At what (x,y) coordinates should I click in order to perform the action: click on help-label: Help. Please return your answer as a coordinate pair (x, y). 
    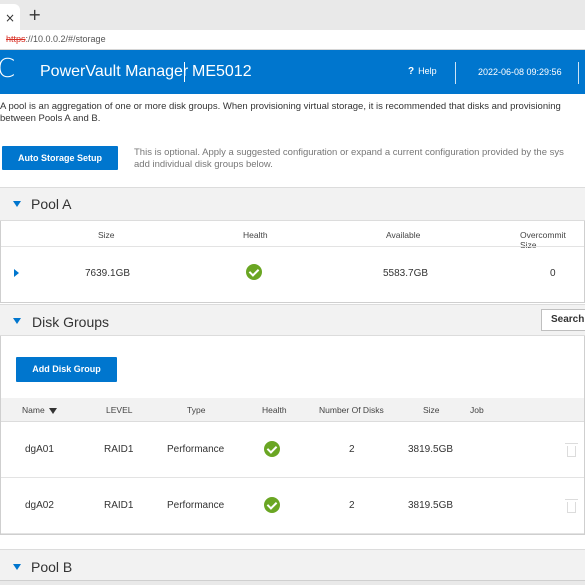
    Looking at the image, I should click on (427, 71).